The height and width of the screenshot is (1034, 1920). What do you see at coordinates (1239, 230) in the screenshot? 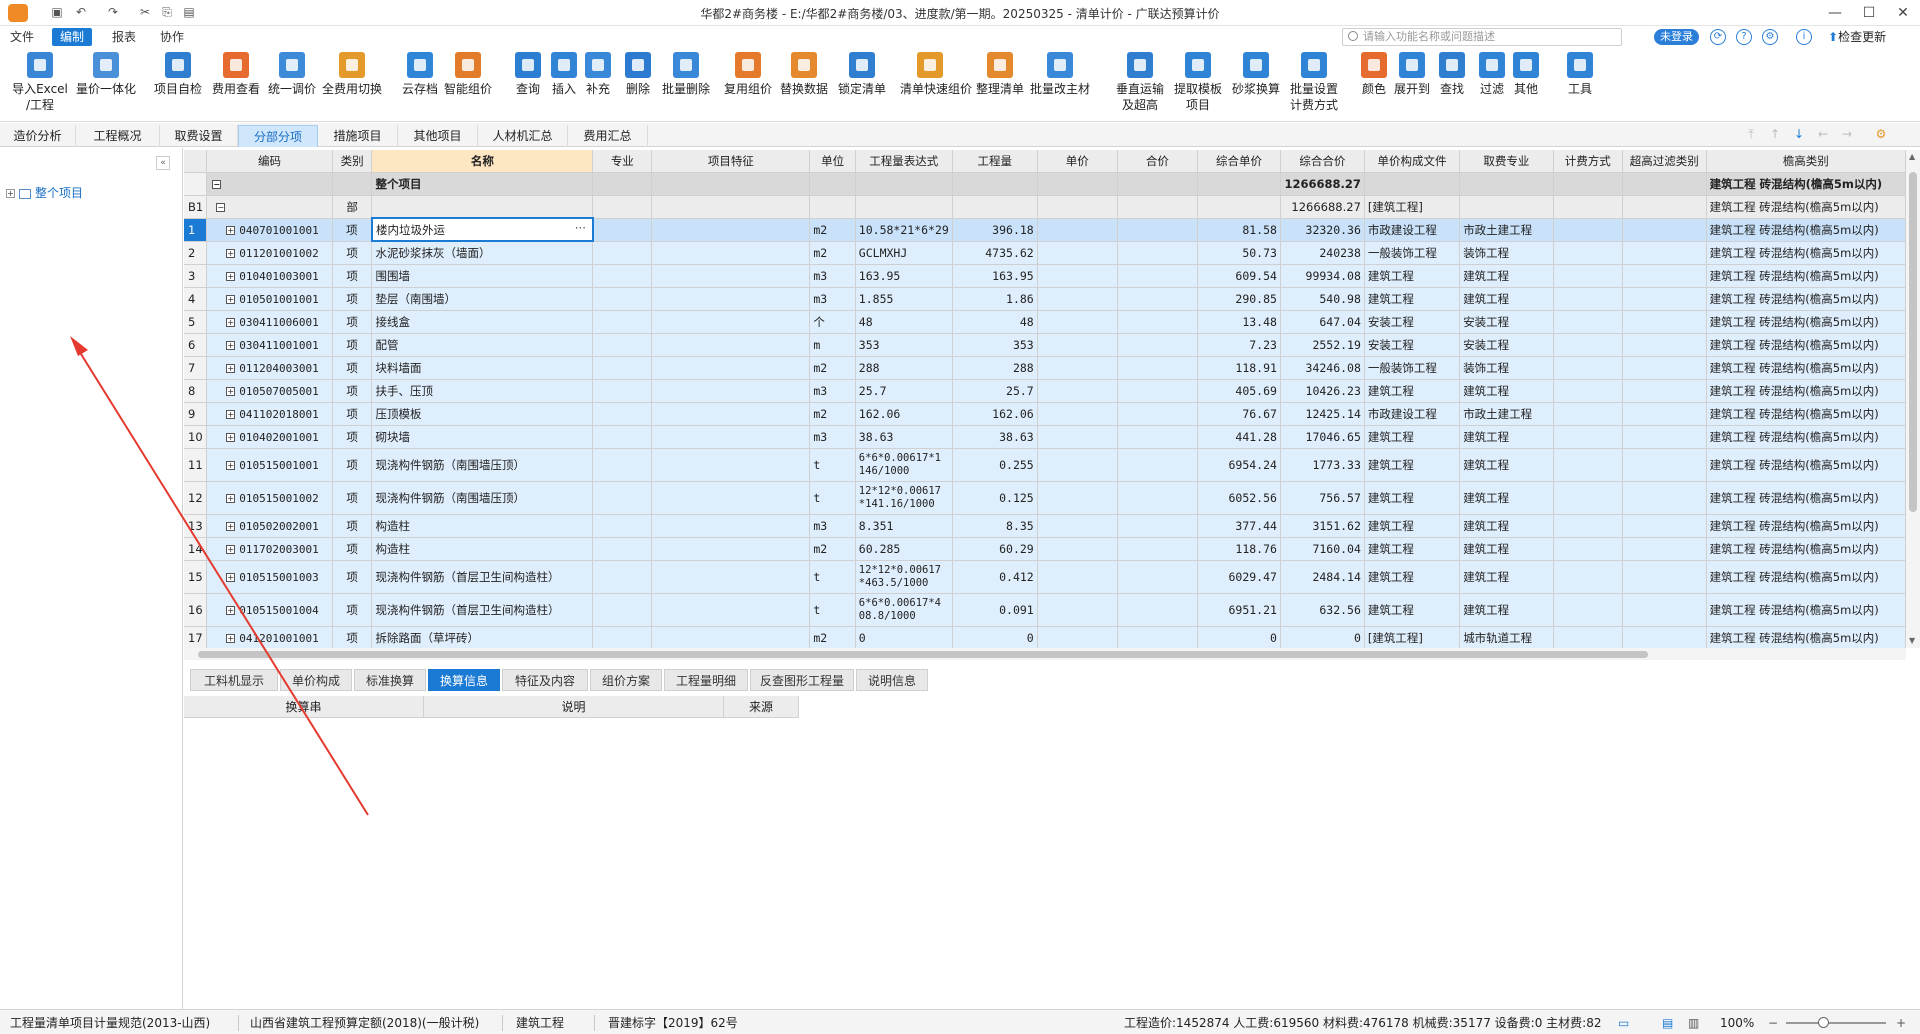
I see `cell-comp-unit-price: 81.58` at bounding box center [1239, 230].